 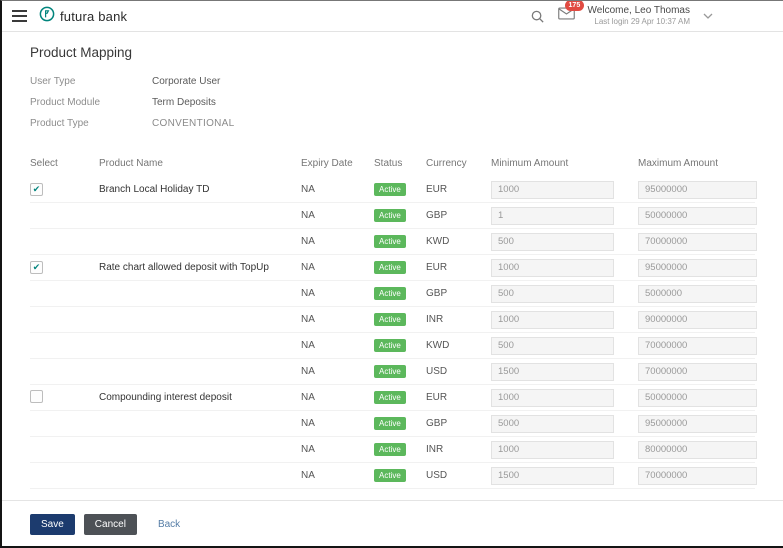 What do you see at coordinates (571, 13) in the screenshot?
I see `mail-icon: 175` at bounding box center [571, 13].